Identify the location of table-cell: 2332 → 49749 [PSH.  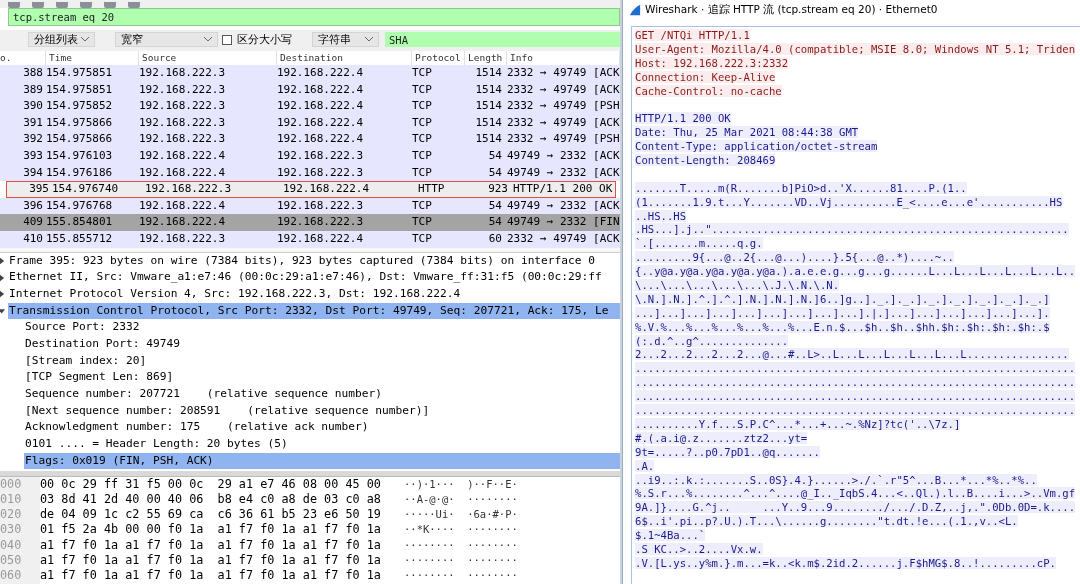
(563, 106).